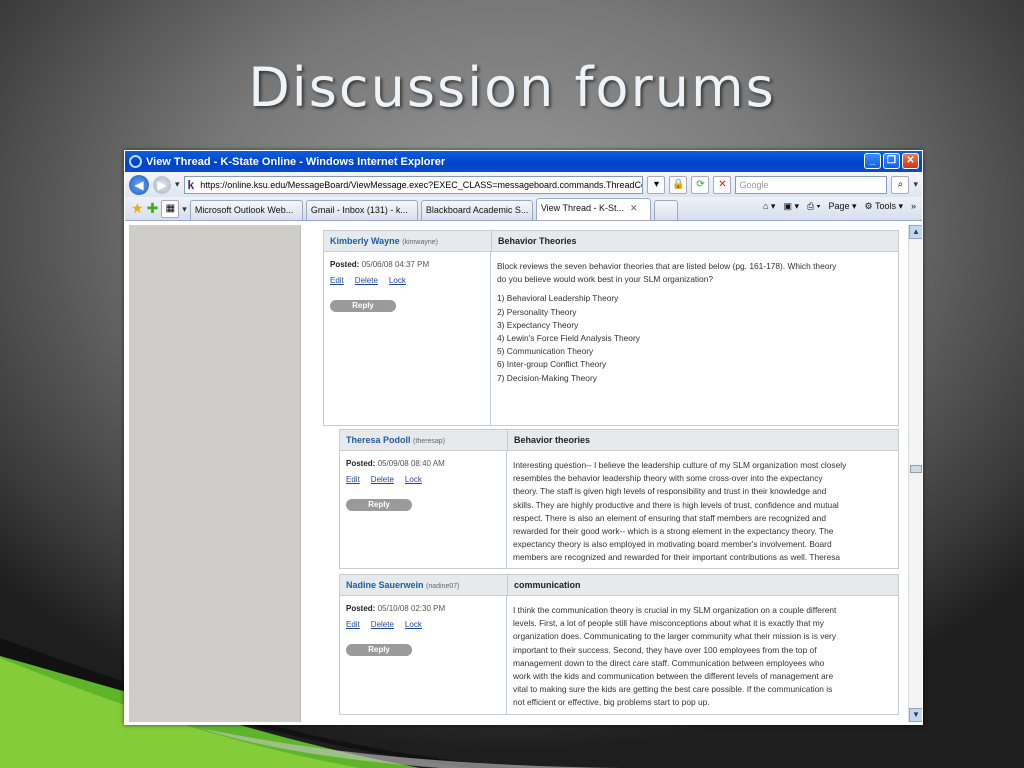 This screenshot has width=1024, height=768. What do you see at coordinates (656, 184) in the screenshot?
I see `address-dropdown-icon: ▾` at bounding box center [656, 184].